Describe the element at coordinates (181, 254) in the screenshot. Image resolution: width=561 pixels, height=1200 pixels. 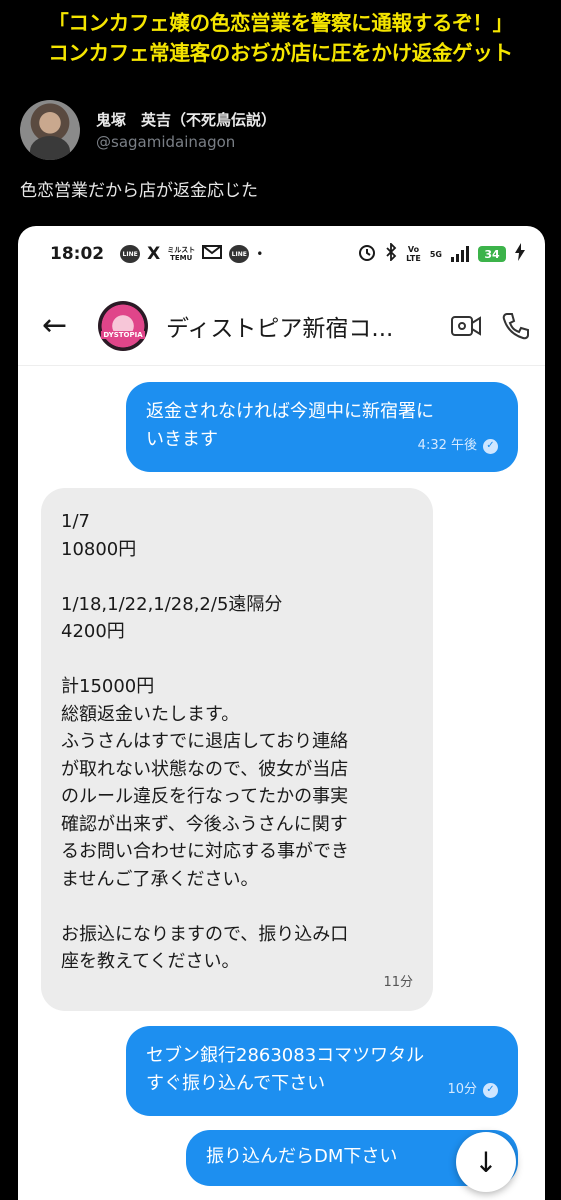
I see `temu-app-icon: ミルスト TEMU` at that location.